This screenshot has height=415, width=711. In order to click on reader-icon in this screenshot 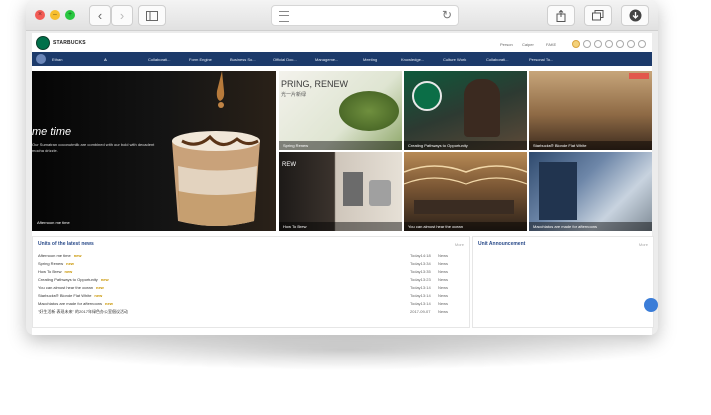, I will do `click(284, 16)`.